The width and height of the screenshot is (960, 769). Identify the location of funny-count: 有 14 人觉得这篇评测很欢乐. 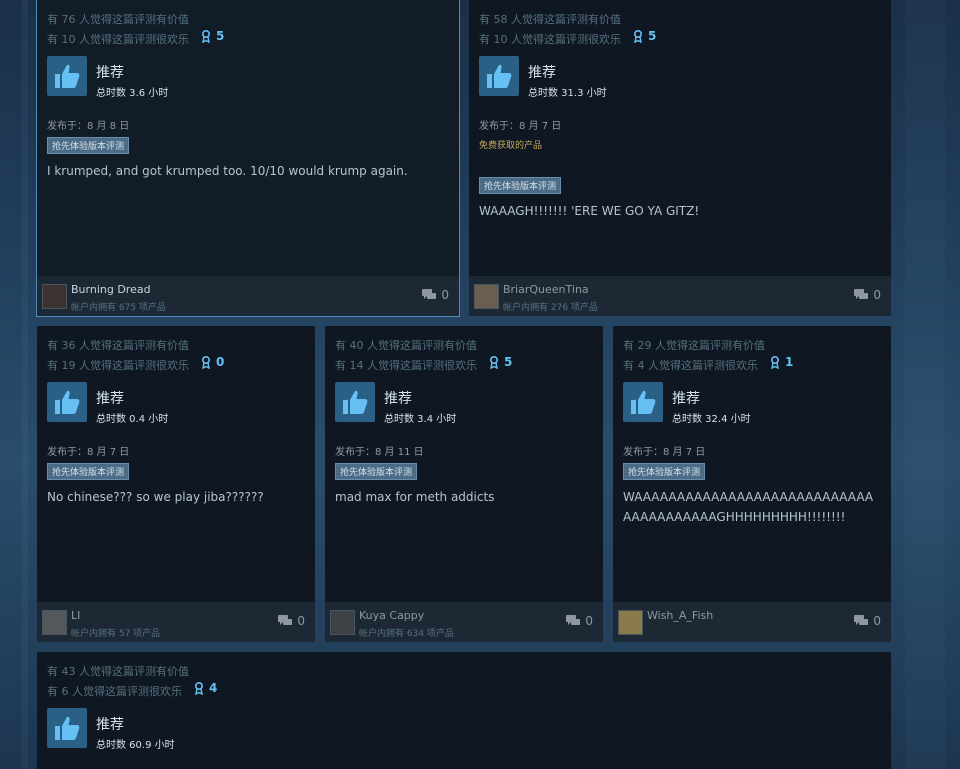
(406, 365).